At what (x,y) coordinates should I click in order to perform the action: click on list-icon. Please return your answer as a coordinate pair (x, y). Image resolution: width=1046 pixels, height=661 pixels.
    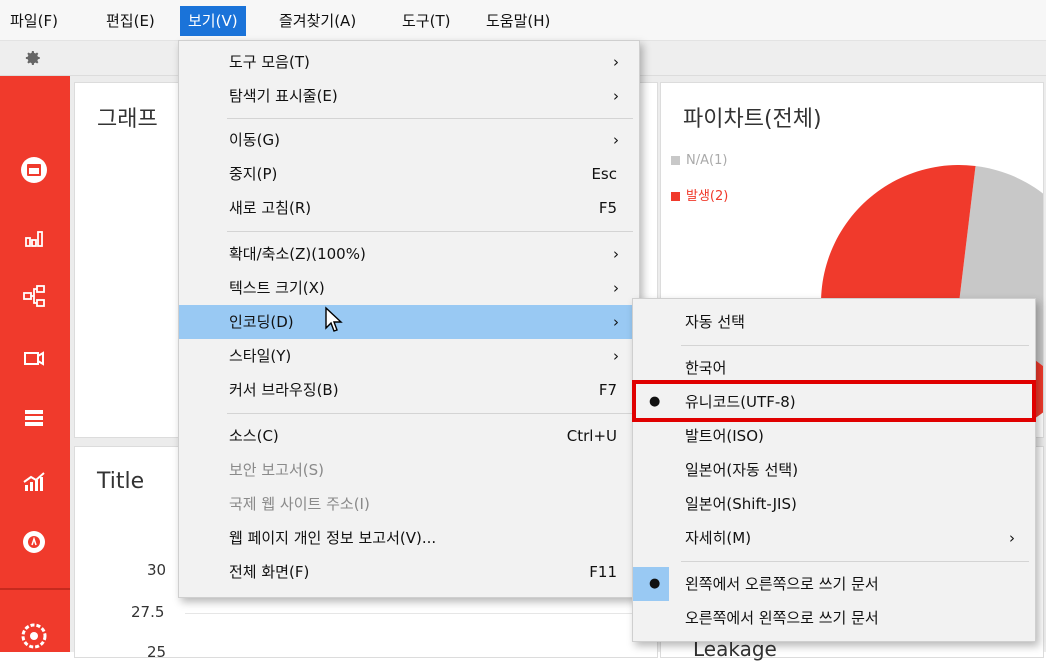
    Looking at the image, I should click on (34, 418).